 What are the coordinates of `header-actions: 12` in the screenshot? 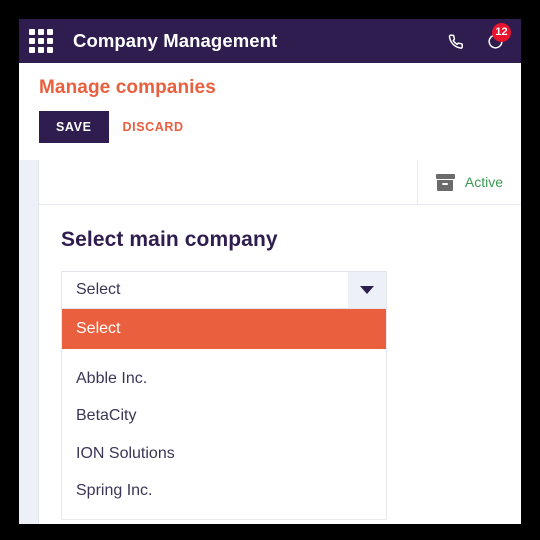 It's located at (478, 37).